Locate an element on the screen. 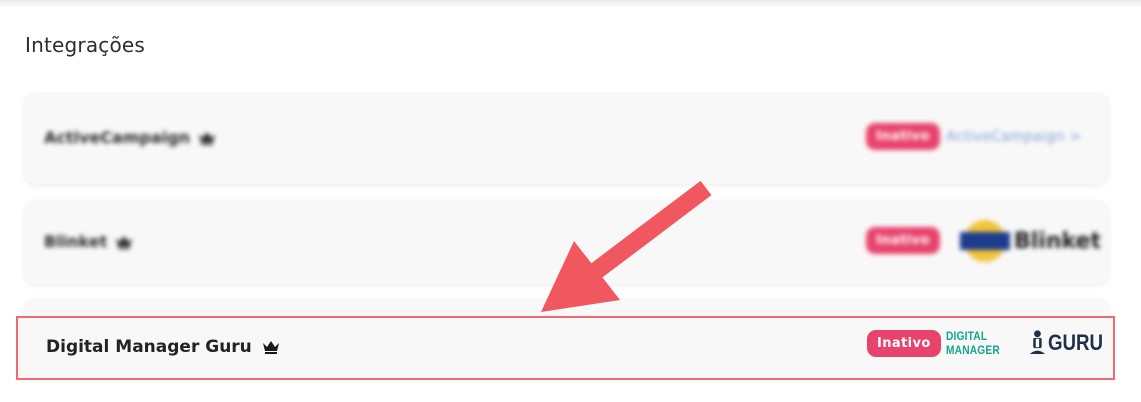  guru-logo-word: GURU is located at coordinates (1076, 342).